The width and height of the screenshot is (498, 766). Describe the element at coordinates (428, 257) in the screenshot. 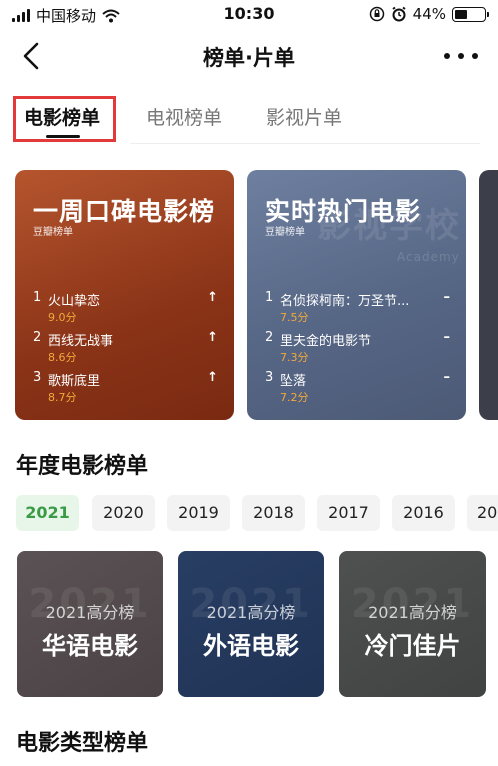

I see `watermark-small-text: Academy` at that location.